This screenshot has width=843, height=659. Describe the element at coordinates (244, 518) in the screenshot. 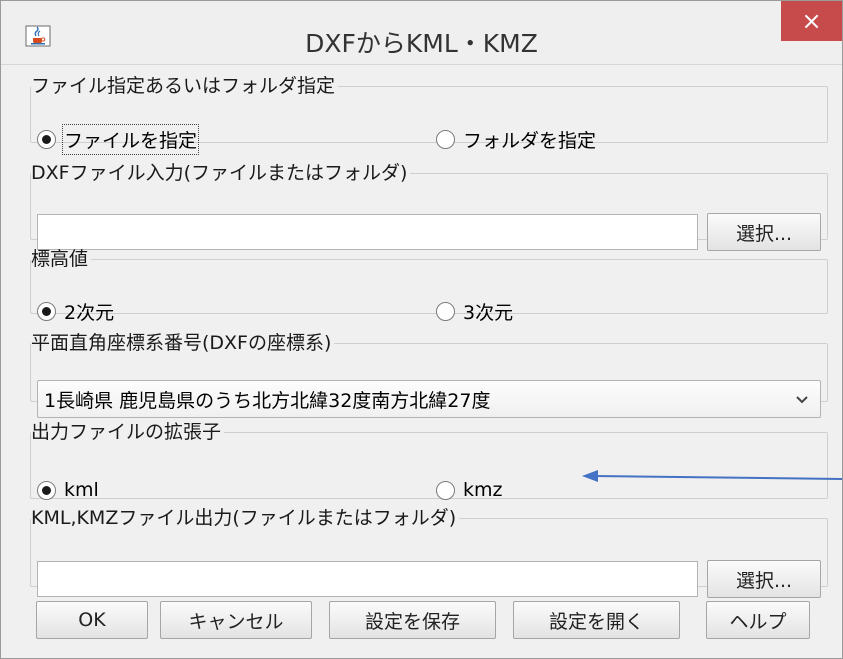

I see `kml-output-legend: KML,KMZファイル出力(ファイルまたはフォルダ)` at that location.